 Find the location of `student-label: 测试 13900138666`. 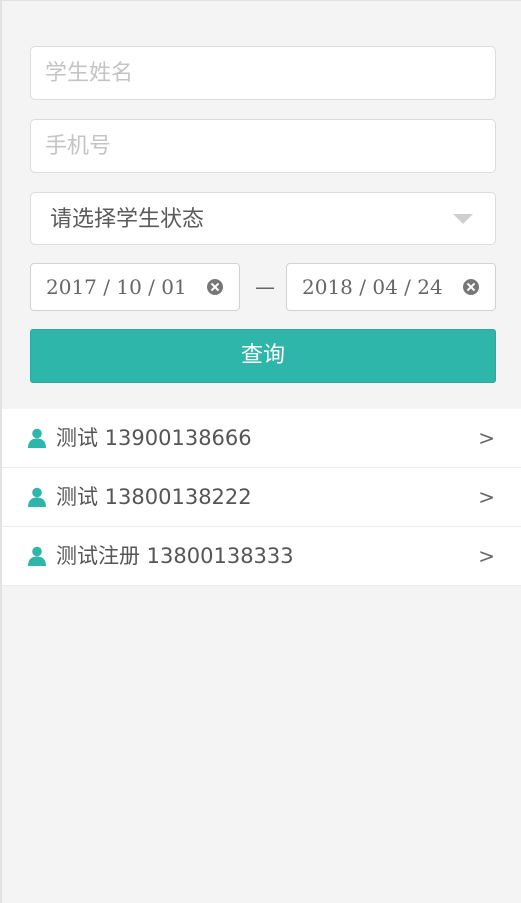

student-label: 测试 13900138666 is located at coordinates (154, 438).